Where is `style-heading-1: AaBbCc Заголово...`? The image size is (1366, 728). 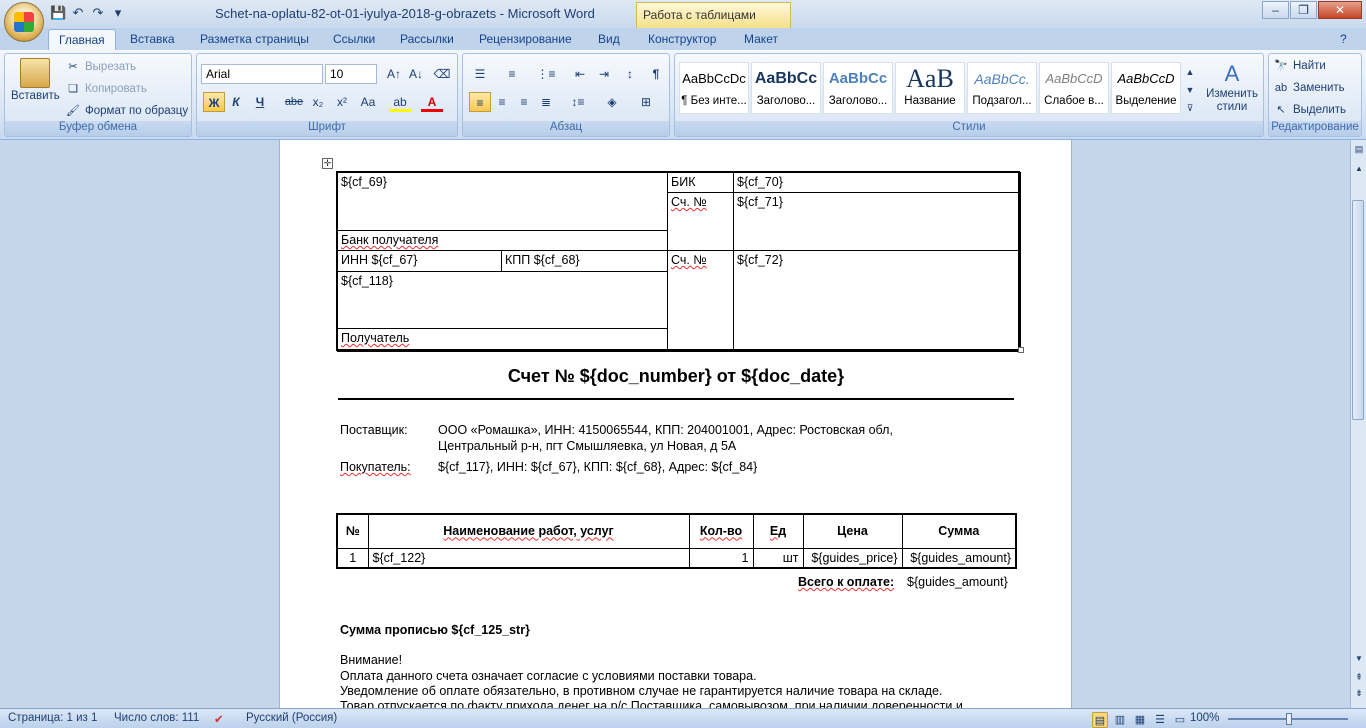 style-heading-1: AaBbCc Заголово... is located at coordinates (786, 88).